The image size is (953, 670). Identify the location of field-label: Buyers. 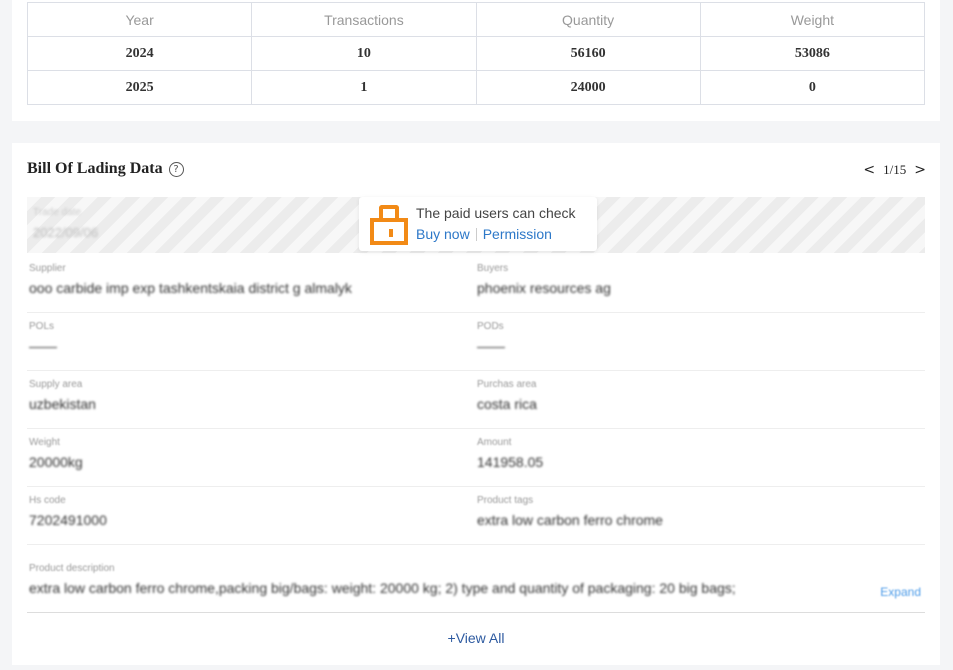
(493, 268).